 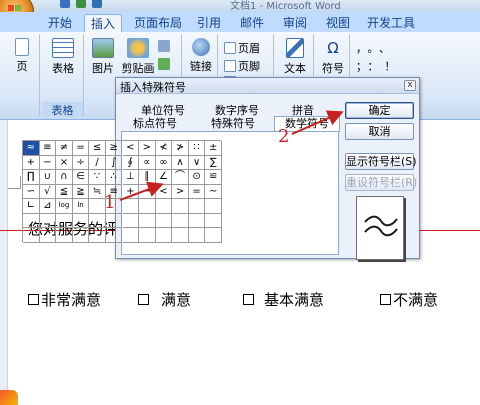 What do you see at coordinates (48, 206) in the screenshot?
I see `symbol-cell: ⊿` at bounding box center [48, 206].